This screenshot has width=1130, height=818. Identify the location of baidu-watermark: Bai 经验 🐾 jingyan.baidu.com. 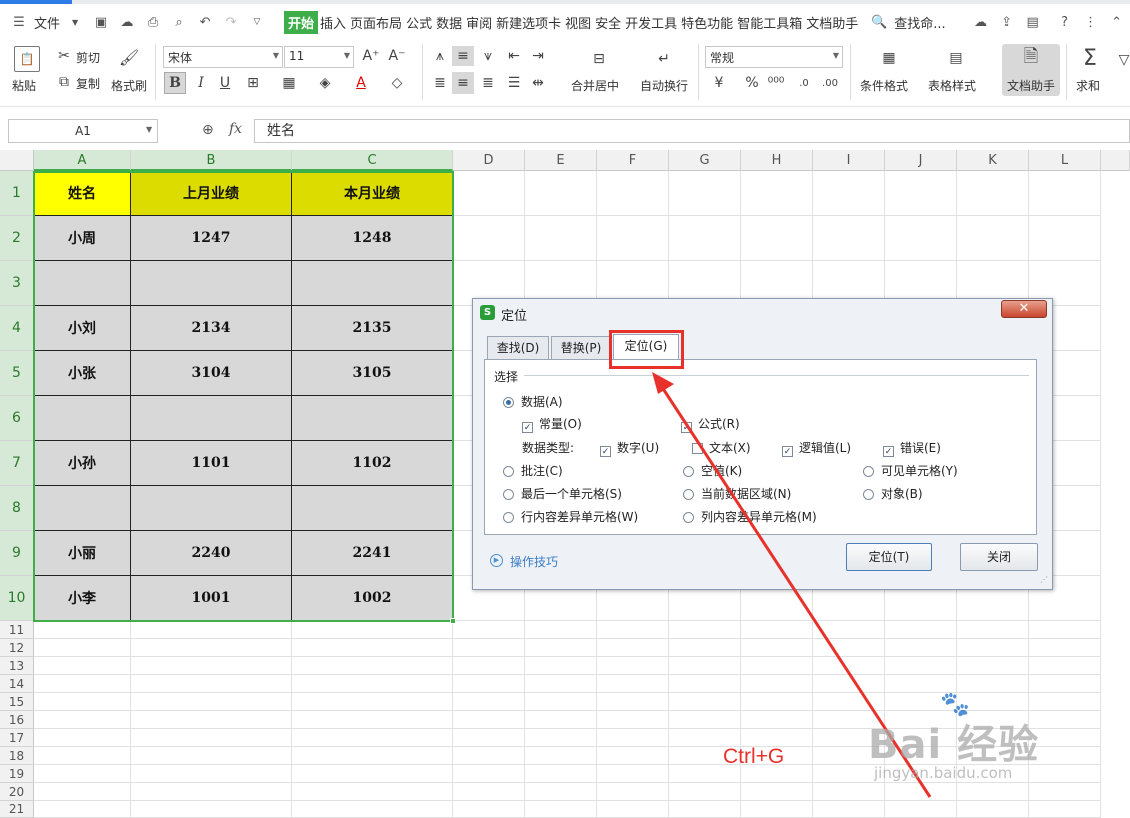
(968, 736).